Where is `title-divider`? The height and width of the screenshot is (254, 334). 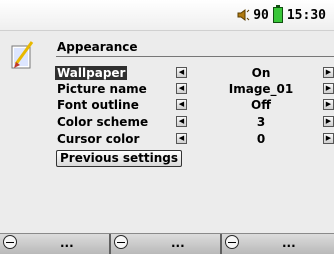
title-divider is located at coordinates (195, 56).